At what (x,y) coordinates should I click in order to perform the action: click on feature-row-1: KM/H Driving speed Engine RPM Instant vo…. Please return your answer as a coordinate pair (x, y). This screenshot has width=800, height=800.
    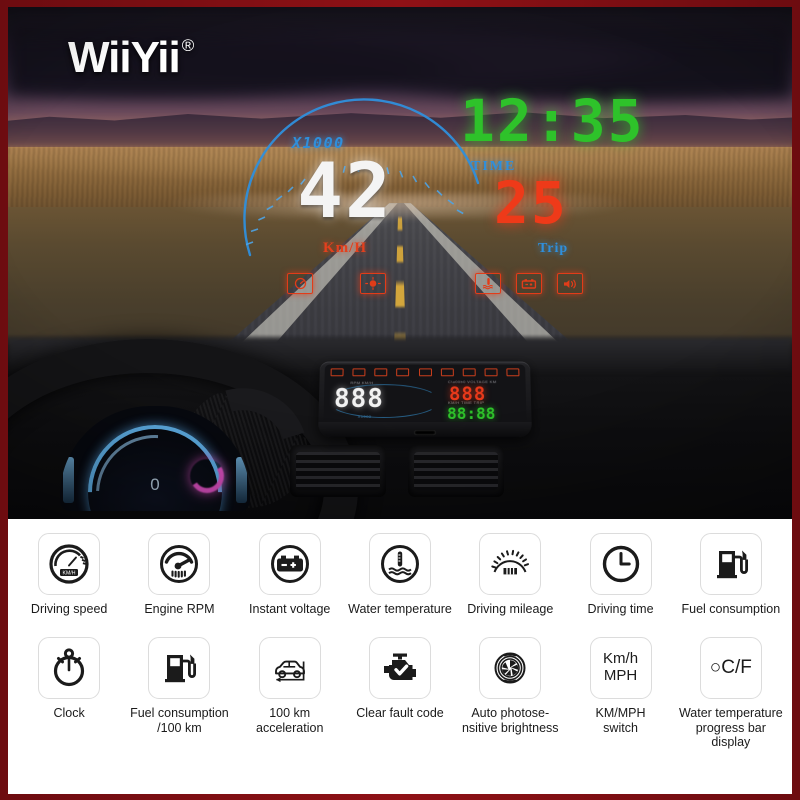
    Looking at the image, I should click on (400, 575).